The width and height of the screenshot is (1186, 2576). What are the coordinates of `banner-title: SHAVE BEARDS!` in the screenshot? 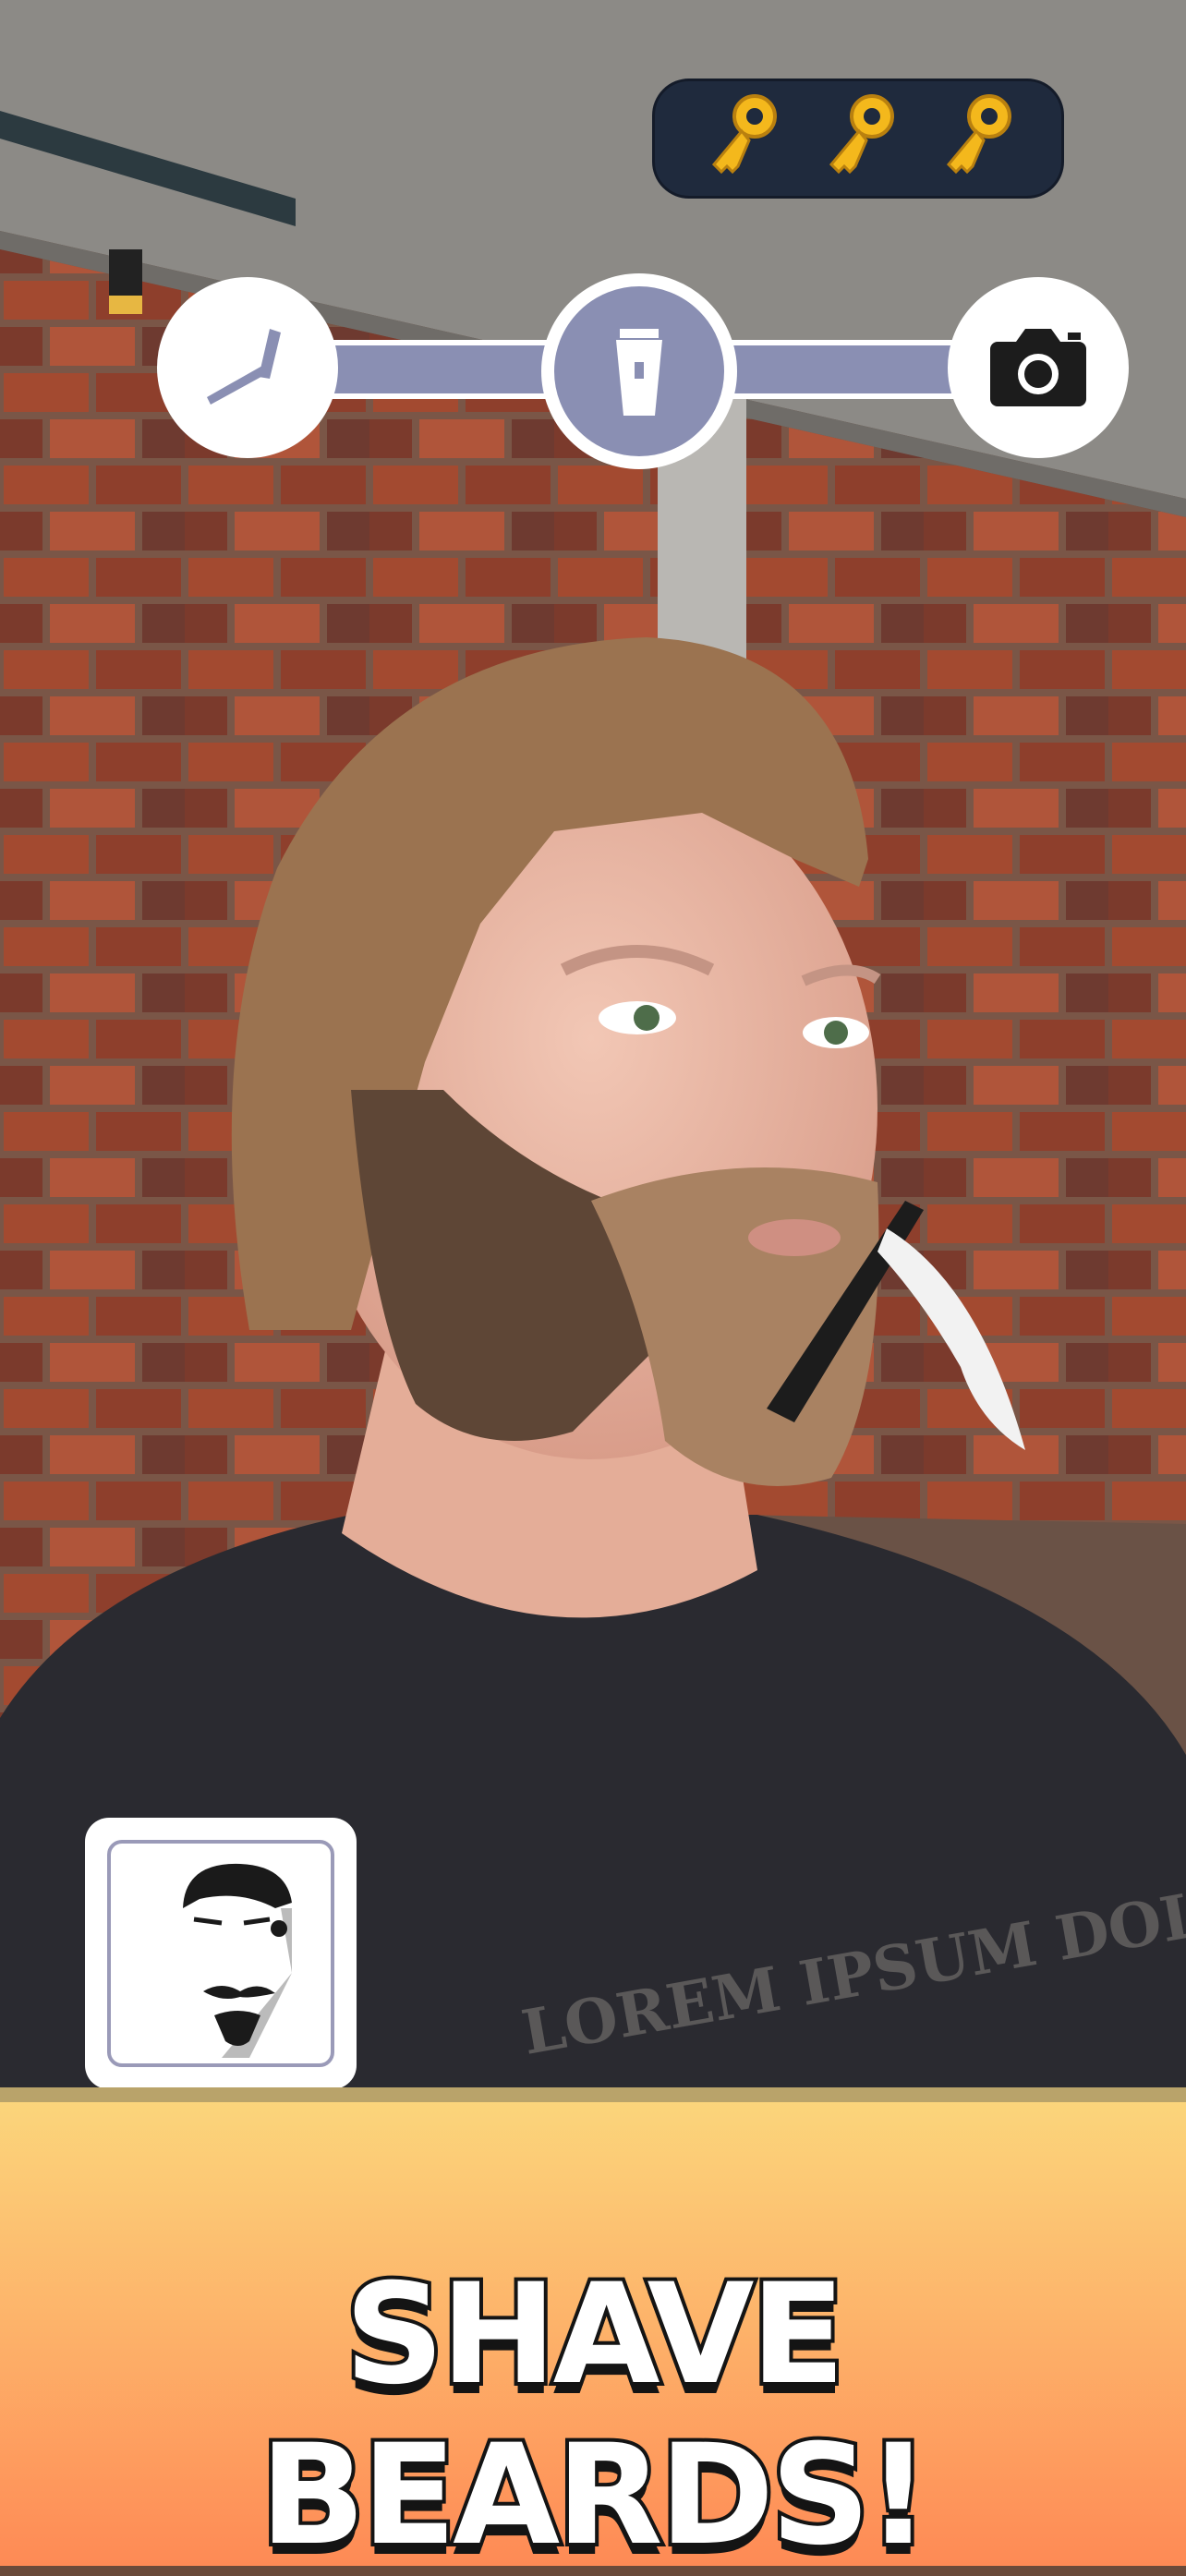 It's located at (595, 2413).